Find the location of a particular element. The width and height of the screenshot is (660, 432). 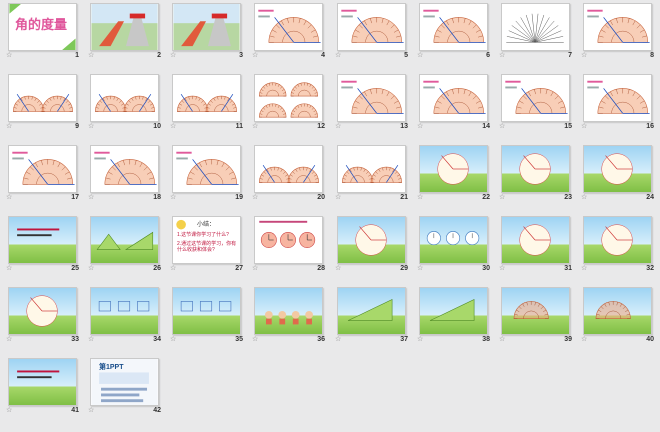

slide-thumbnail-6: ☆ 6 is located at coordinates (456, 34).